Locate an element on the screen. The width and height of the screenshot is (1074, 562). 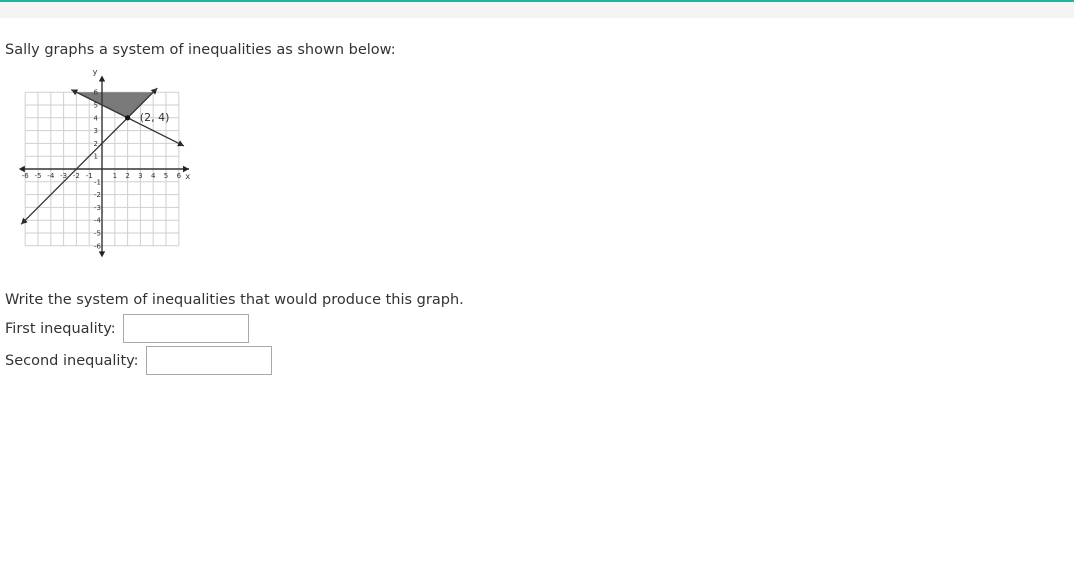
first-inequality-label: First inequality: is located at coordinates (60, 328).